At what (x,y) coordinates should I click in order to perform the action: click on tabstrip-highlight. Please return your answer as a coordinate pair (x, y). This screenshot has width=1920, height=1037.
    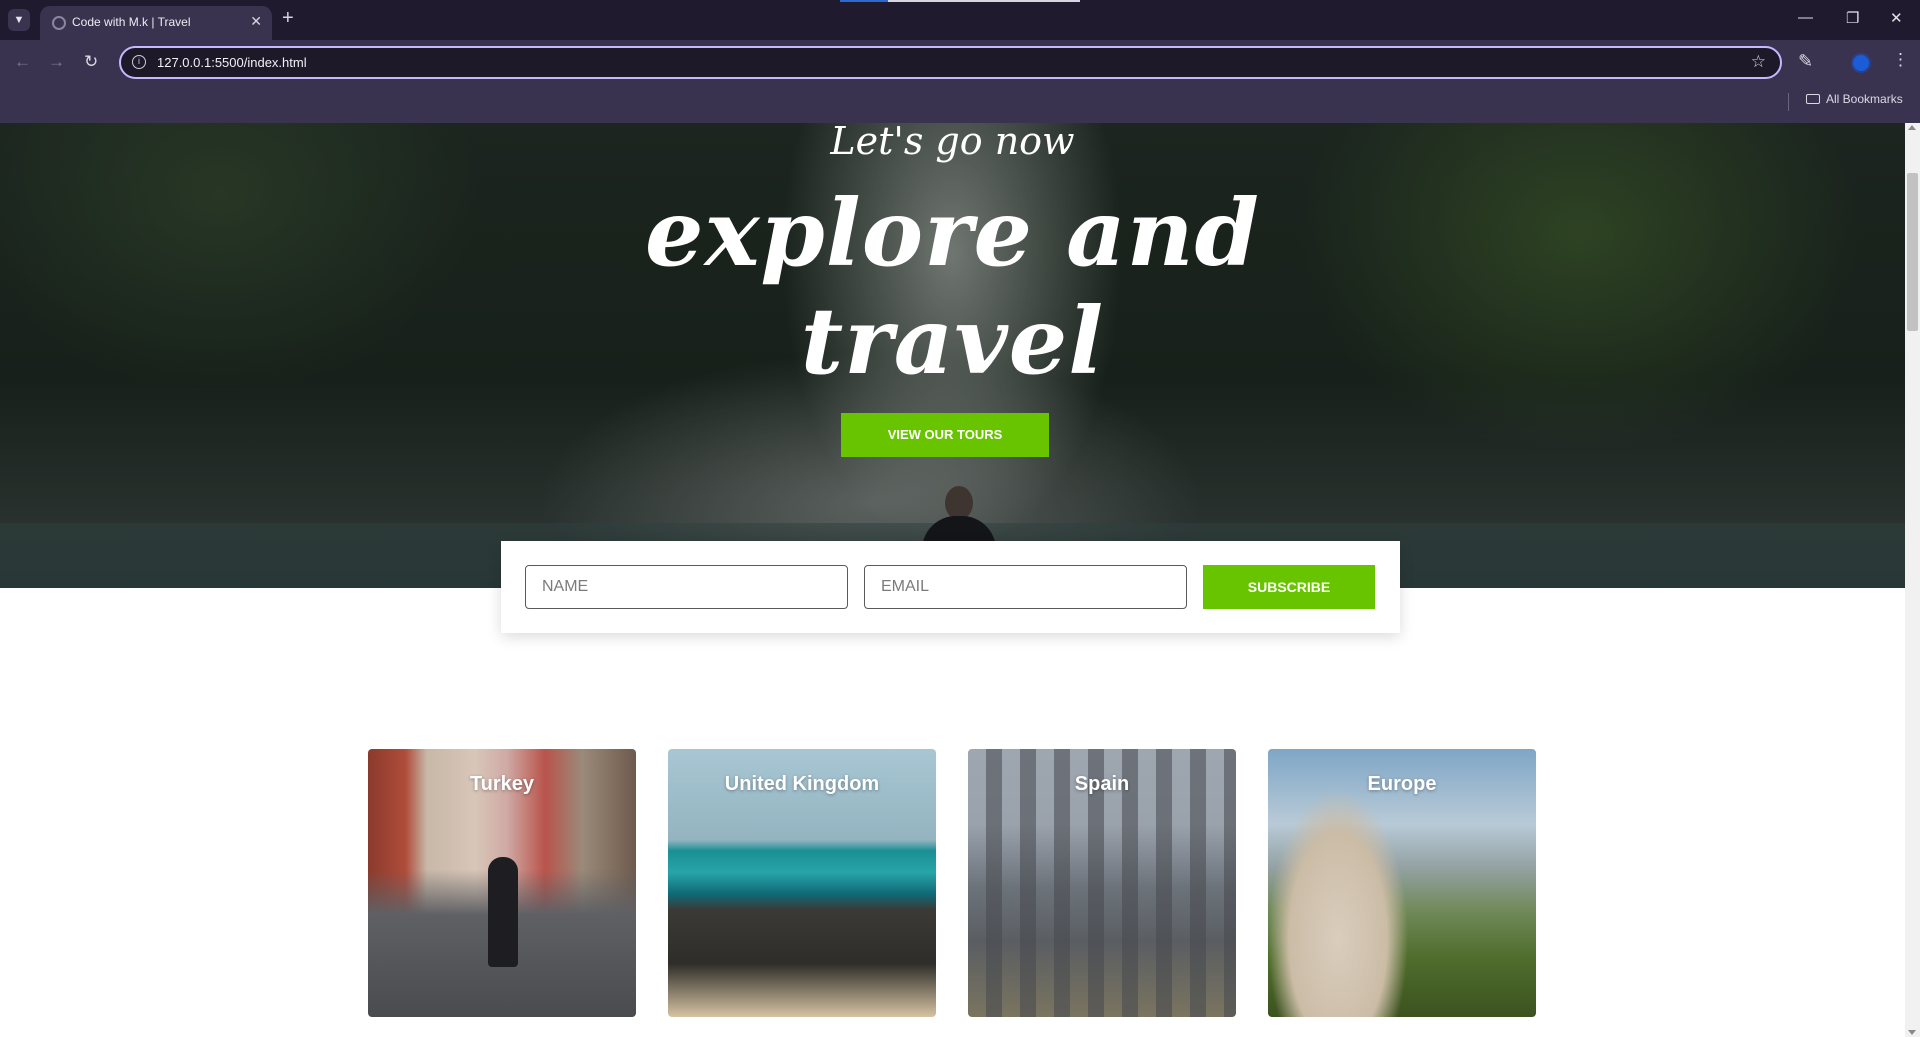
    Looking at the image, I should click on (864, 1).